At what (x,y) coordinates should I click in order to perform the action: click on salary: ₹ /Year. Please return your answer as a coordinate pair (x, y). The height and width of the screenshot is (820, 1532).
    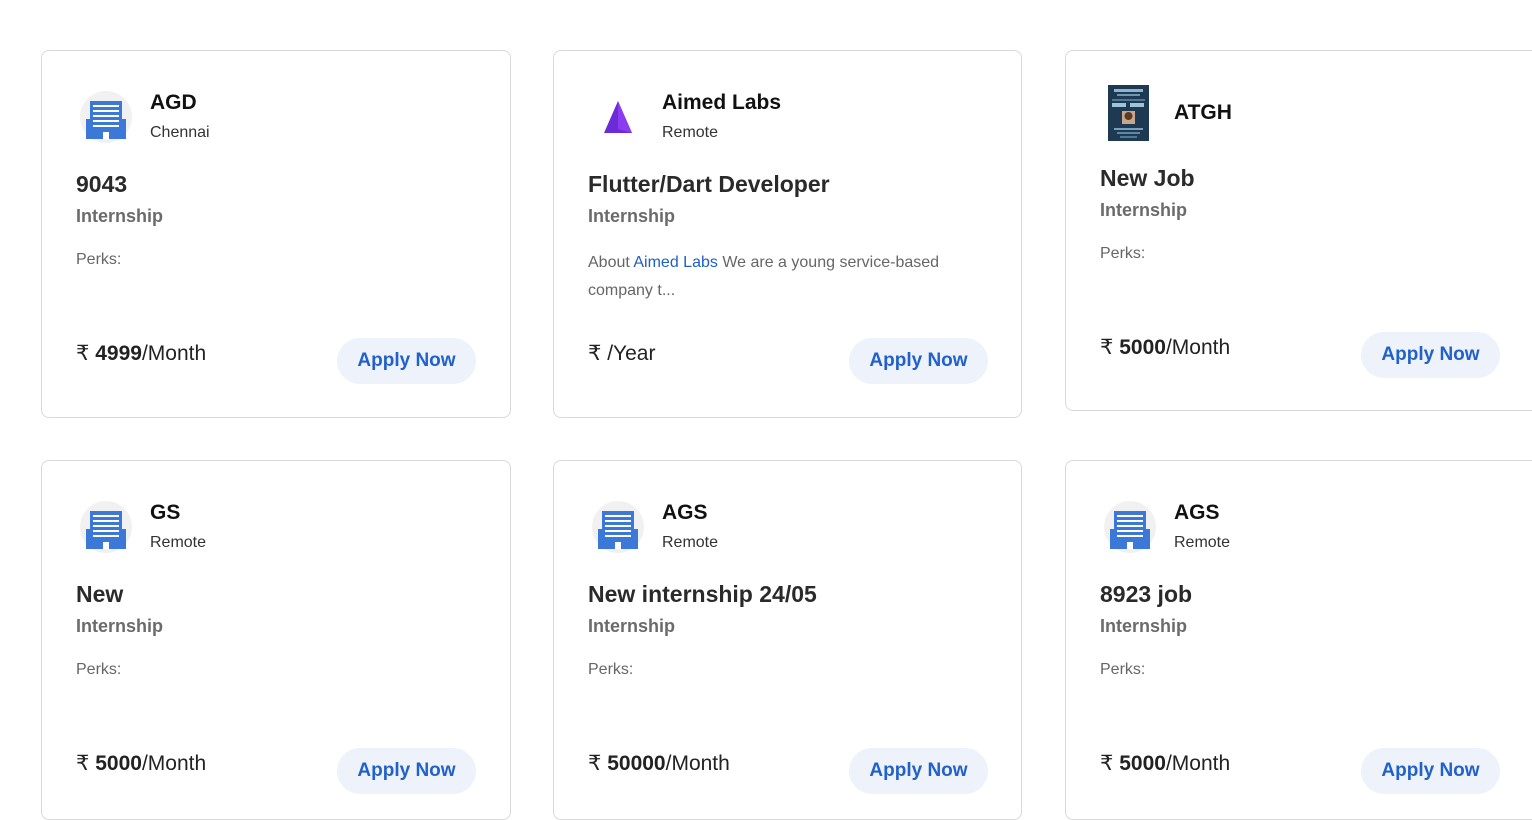
    Looking at the image, I should click on (621, 353).